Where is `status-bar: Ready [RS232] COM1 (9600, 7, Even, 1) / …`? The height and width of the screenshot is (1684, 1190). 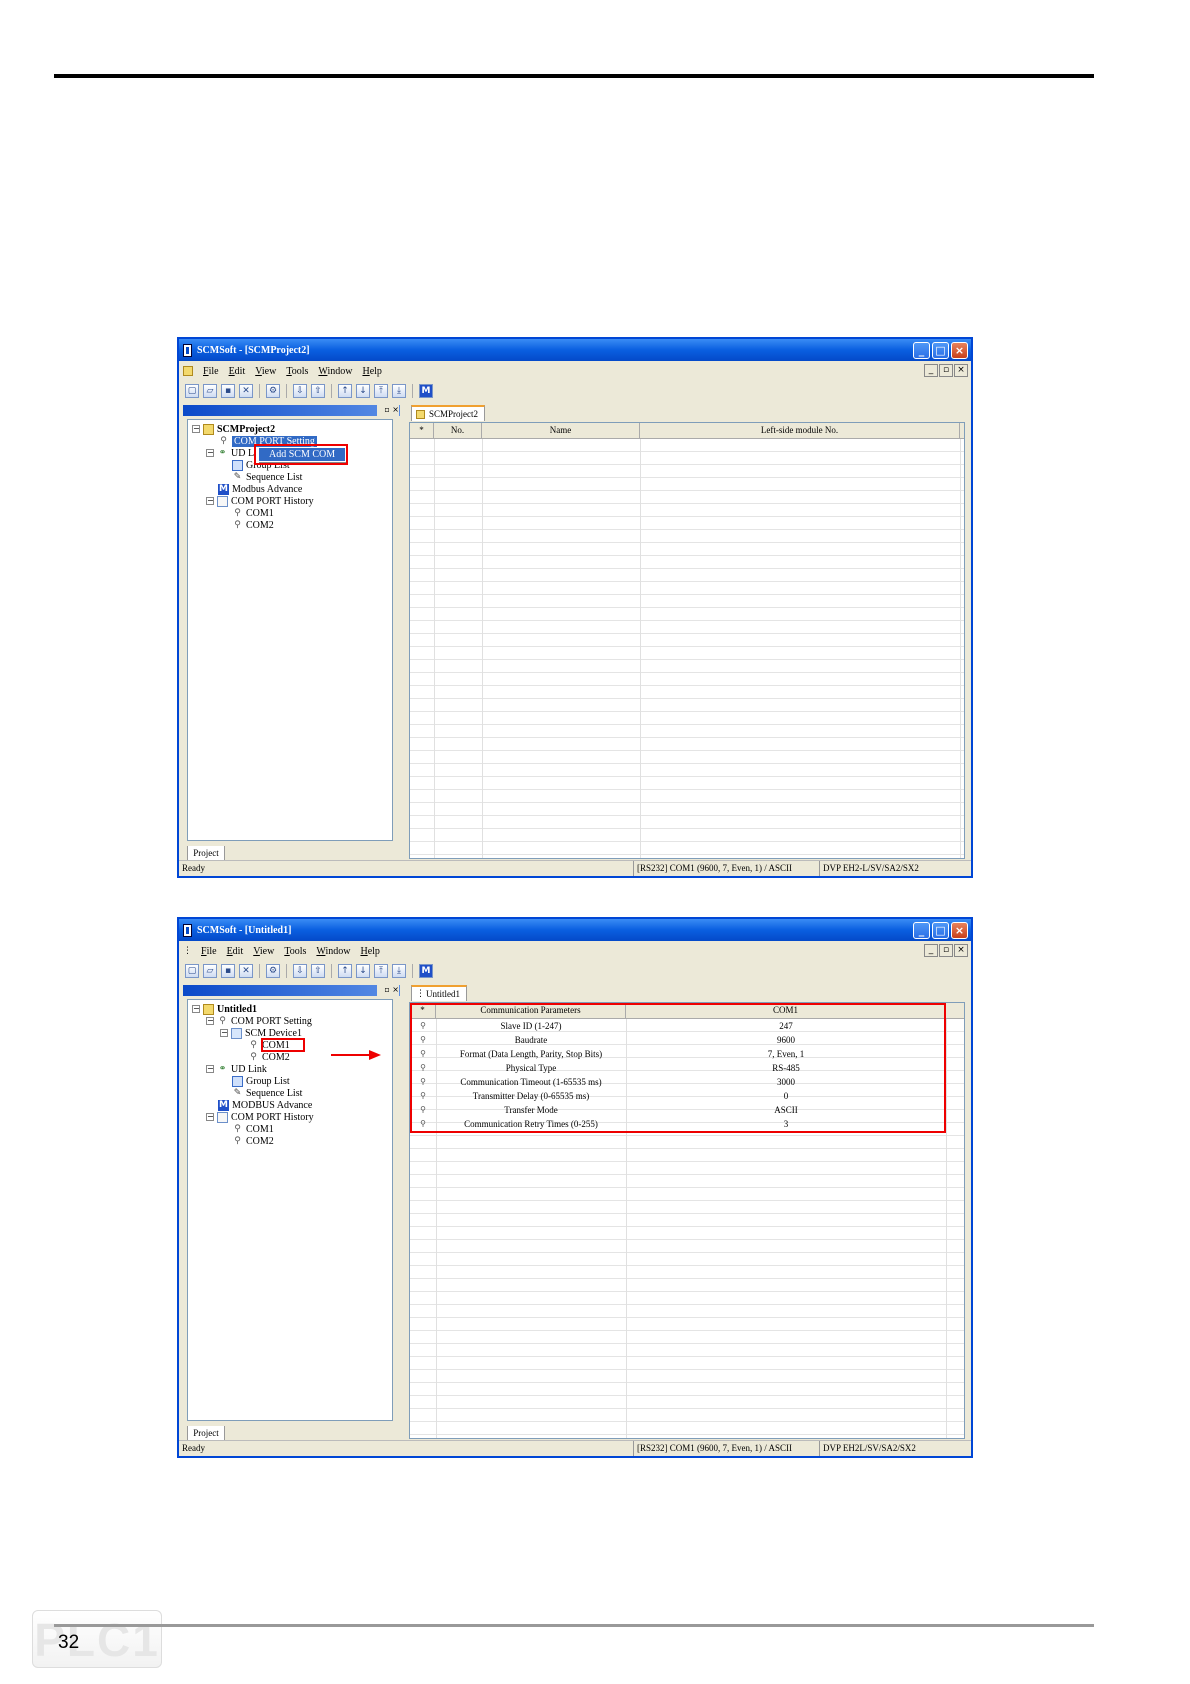 status-bar: Ready [RS232] COM1 (9600, 7, Even, 1) / … is located at coordinates (575, 1448).